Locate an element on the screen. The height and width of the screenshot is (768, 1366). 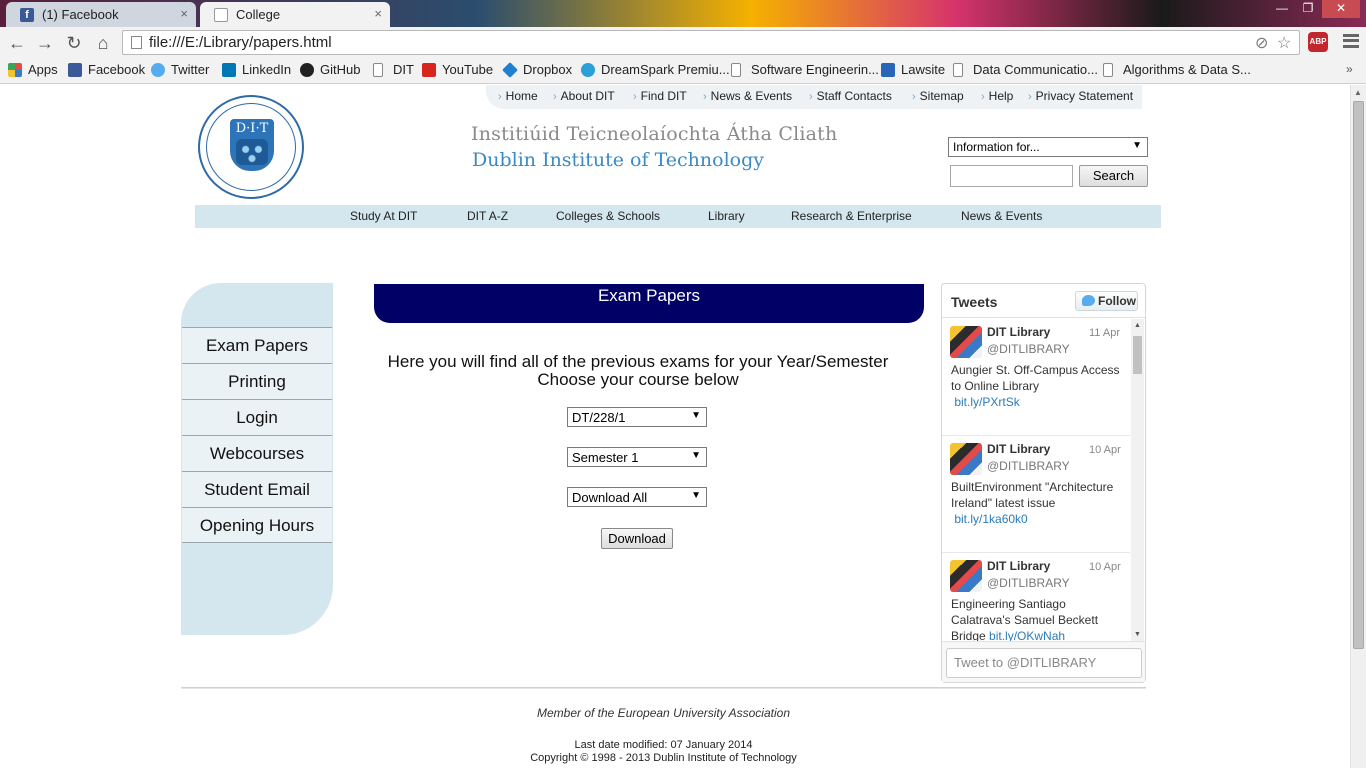
menu-icon is located at coordinates (1351, 41).